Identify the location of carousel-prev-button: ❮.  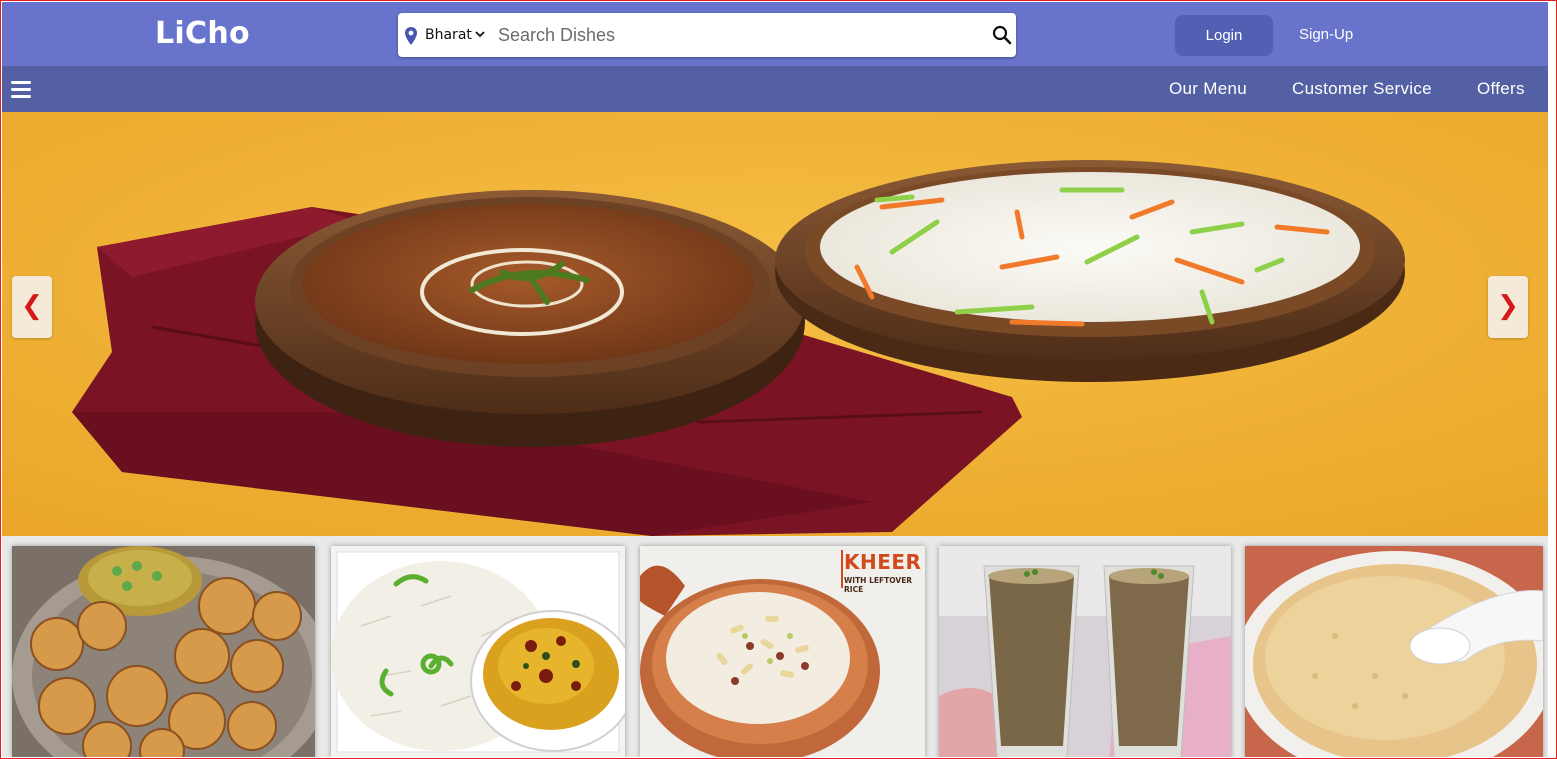
(32, 307).